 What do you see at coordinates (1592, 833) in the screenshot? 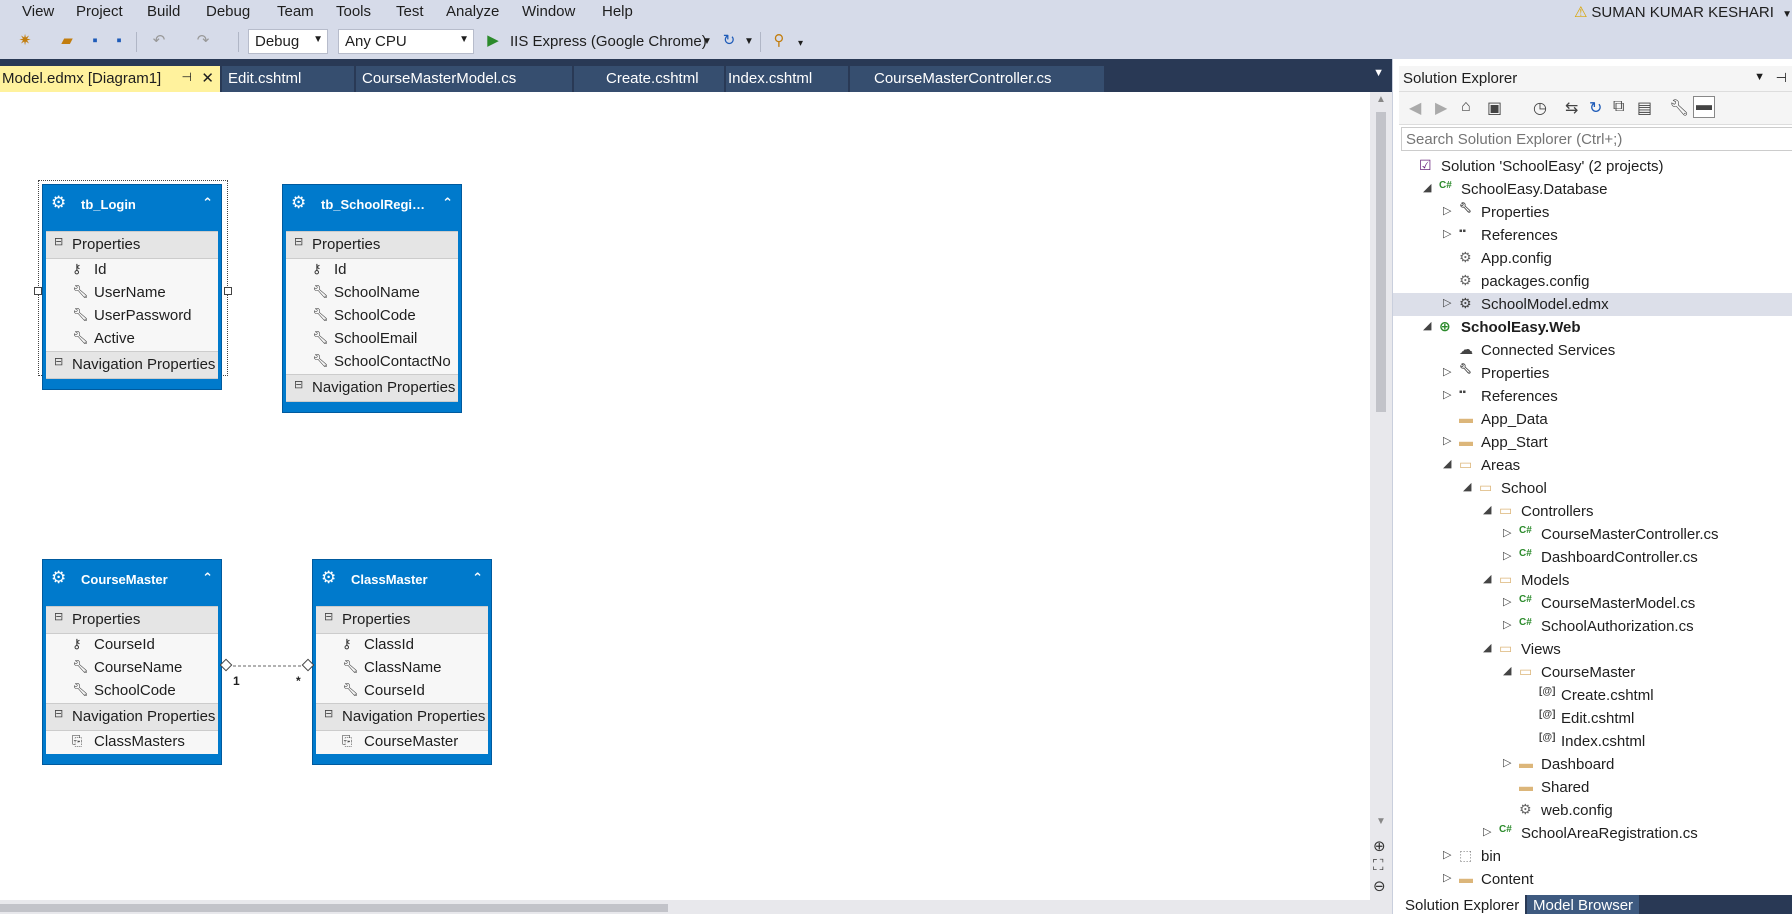
I see `tree-file-node: ▷ C# SchoolAreaRegistration.cs` at bounding box center [1592, 833].